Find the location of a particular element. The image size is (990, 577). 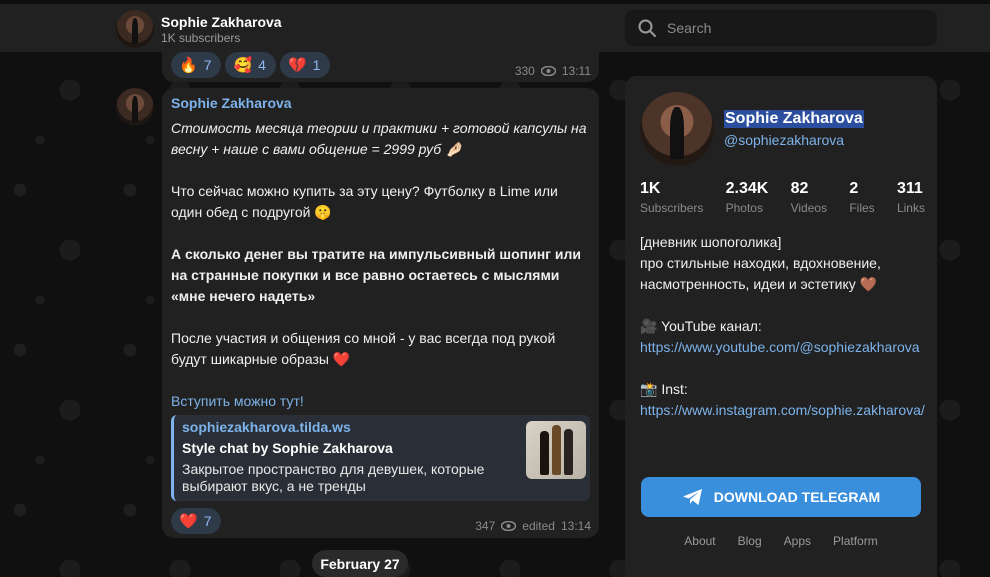

top-bar: Sophie Zakharova 1K subscribers is located at coordinates (495, 26).